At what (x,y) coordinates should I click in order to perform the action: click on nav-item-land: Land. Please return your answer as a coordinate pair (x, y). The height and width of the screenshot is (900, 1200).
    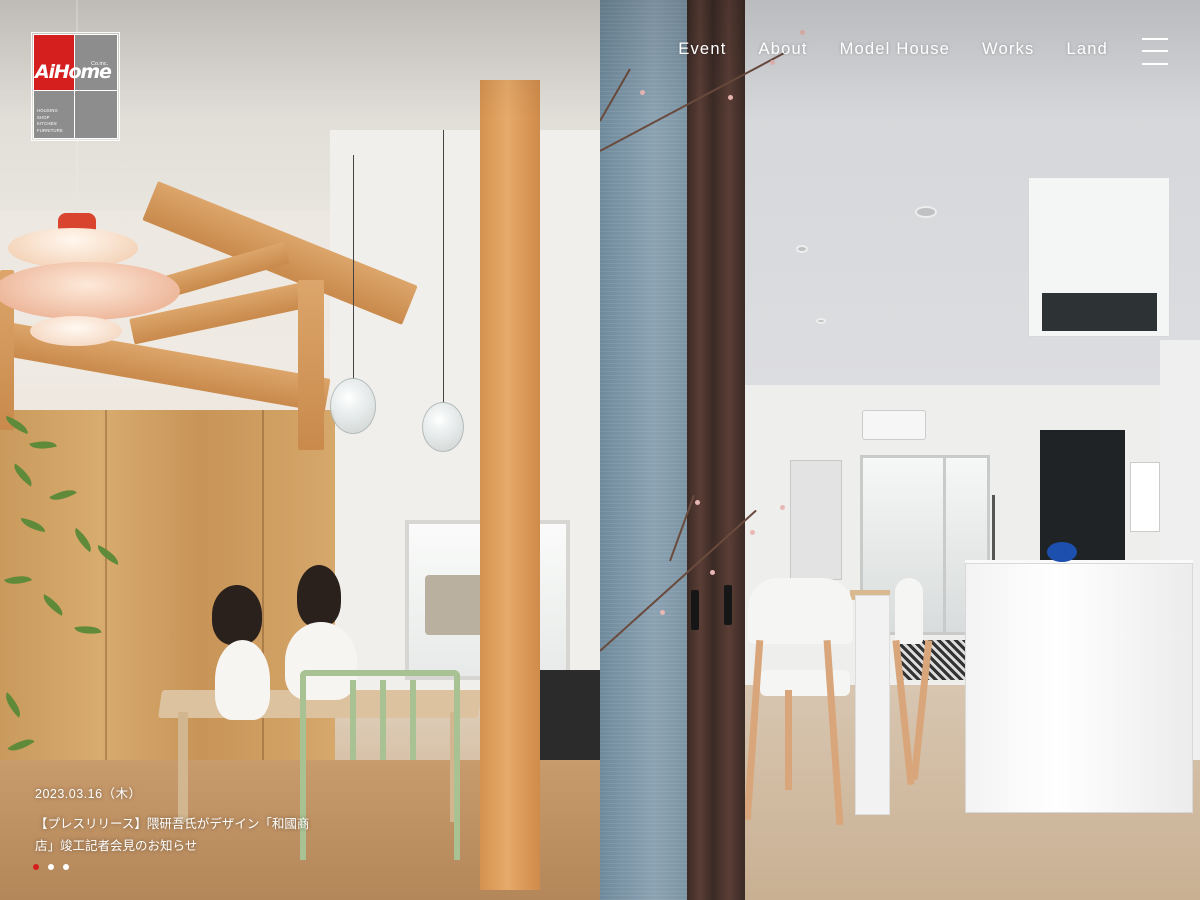
    Looking at the image, I should click on (1087, 52).